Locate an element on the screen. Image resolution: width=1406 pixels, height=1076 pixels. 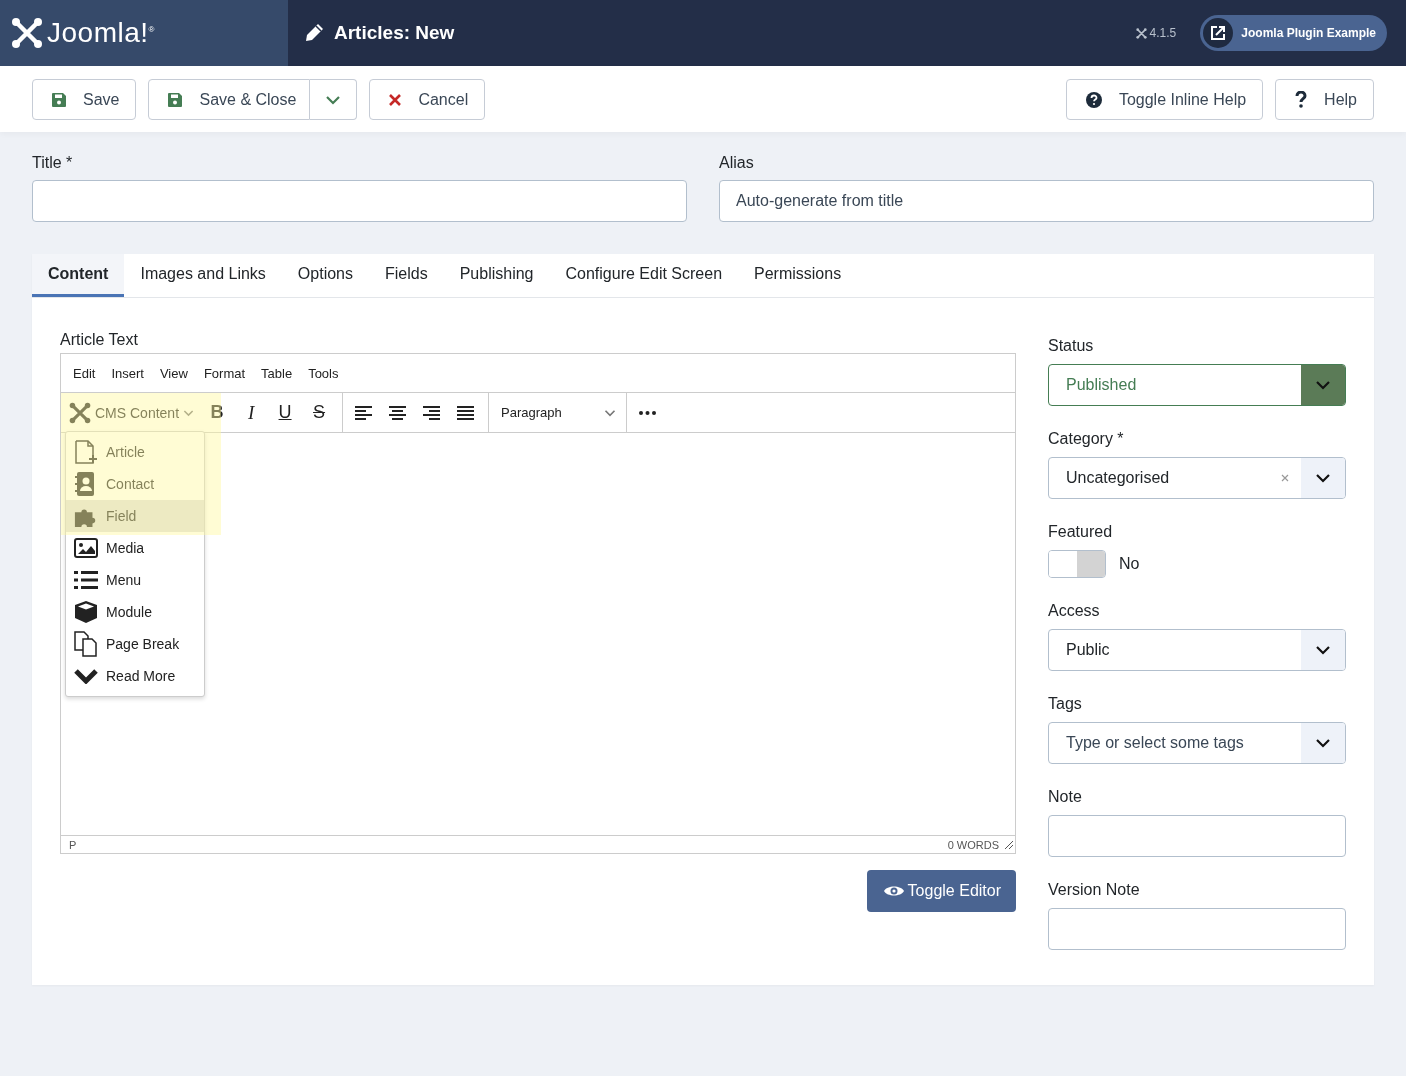
save-button: Save is located at coordinates (84, 99).